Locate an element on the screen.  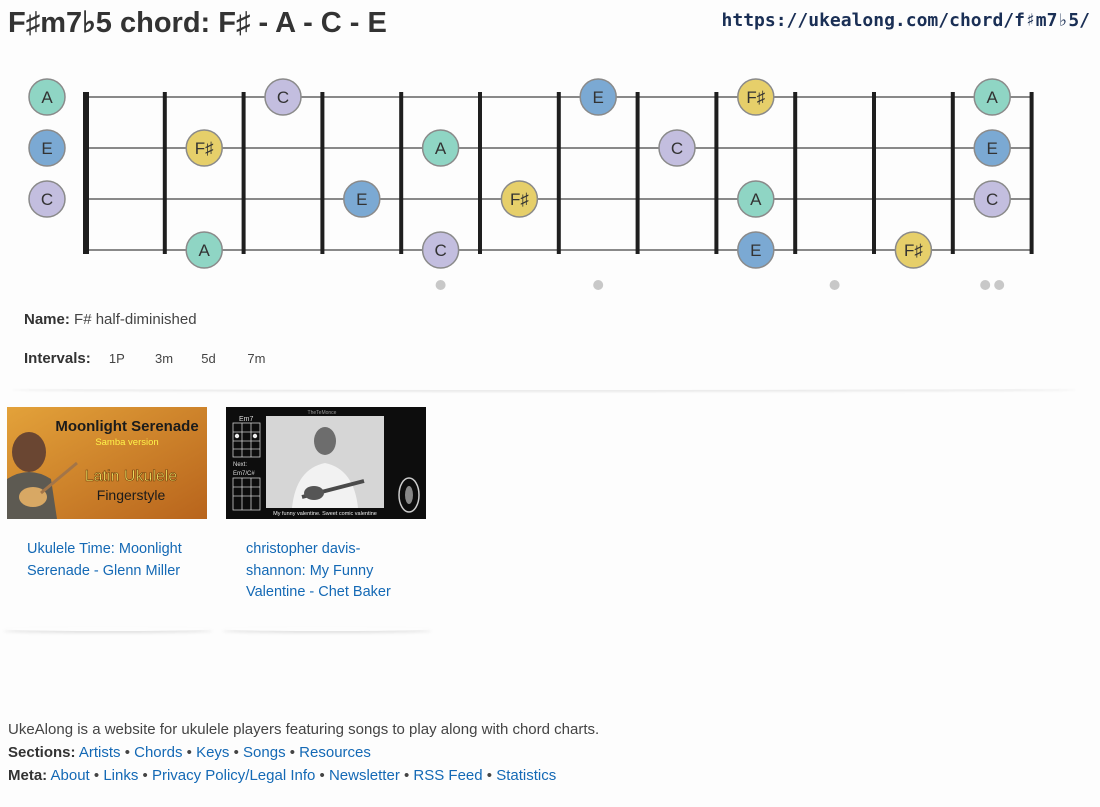
open-string-note-label: C is located at coordinates (47, 199).